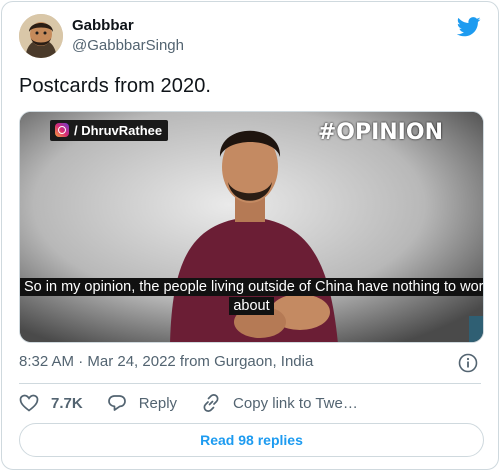 Image resolution: width=500 pixels, height=471 pixels. Describe the element at coordinates (67, 403) in the screenshot. I see `like-count: 7.7K` at that location.